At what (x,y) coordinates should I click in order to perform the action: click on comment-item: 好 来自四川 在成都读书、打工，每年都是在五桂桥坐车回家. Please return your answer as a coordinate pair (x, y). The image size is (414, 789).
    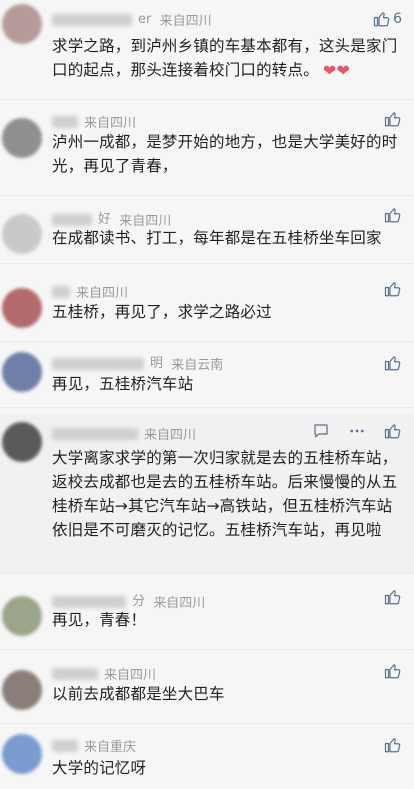
    Looking at the image, I should click on (207, 230).